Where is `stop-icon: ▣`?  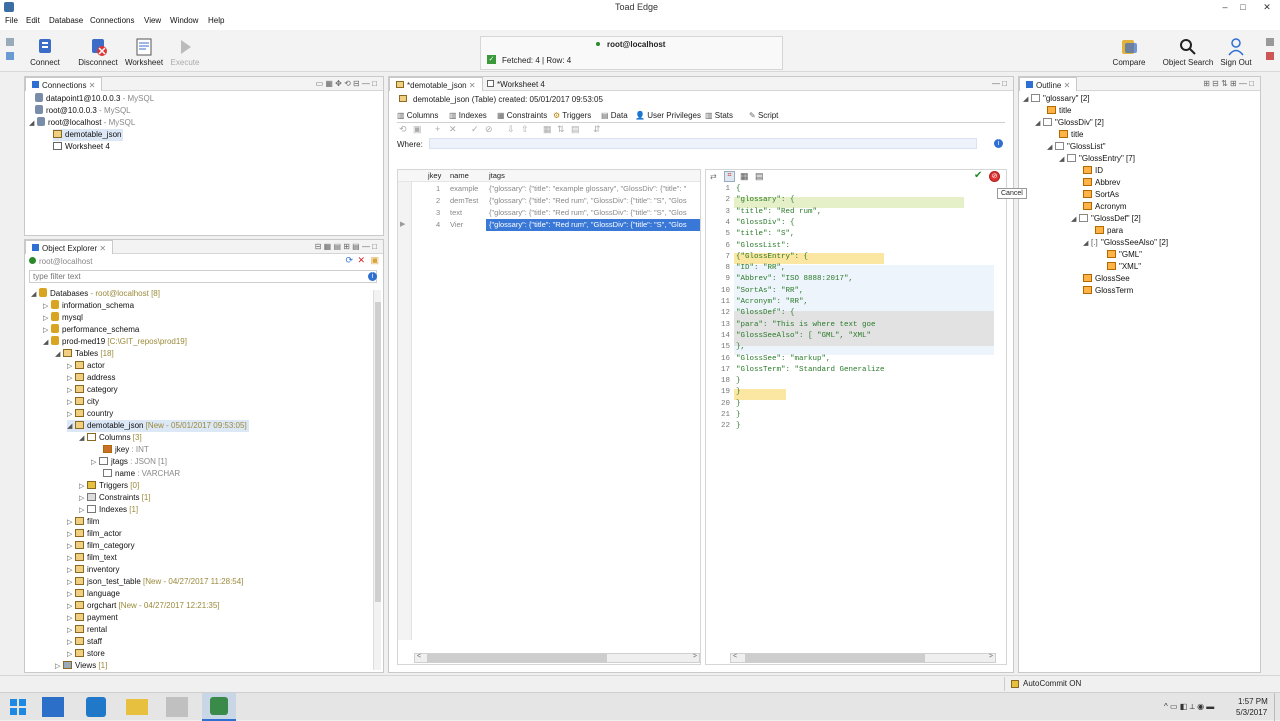
stop-icon: ▣ is located at coordinates (417, 129).